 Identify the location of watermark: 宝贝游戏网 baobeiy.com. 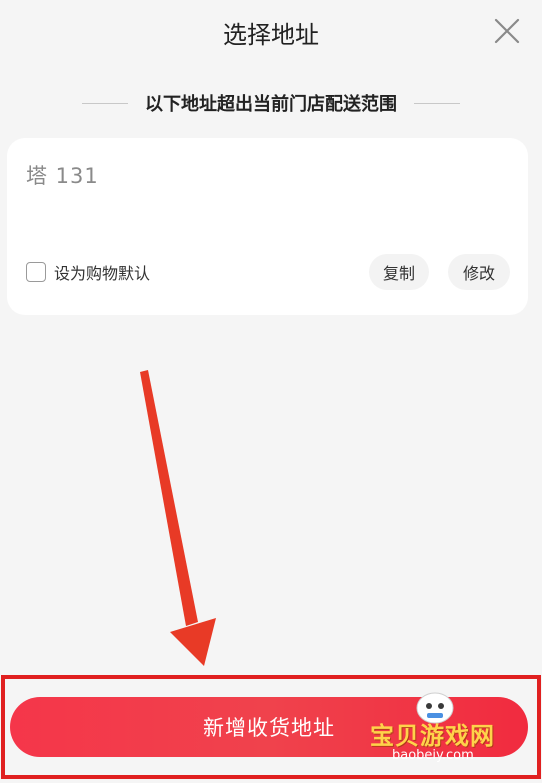
(452, 730).